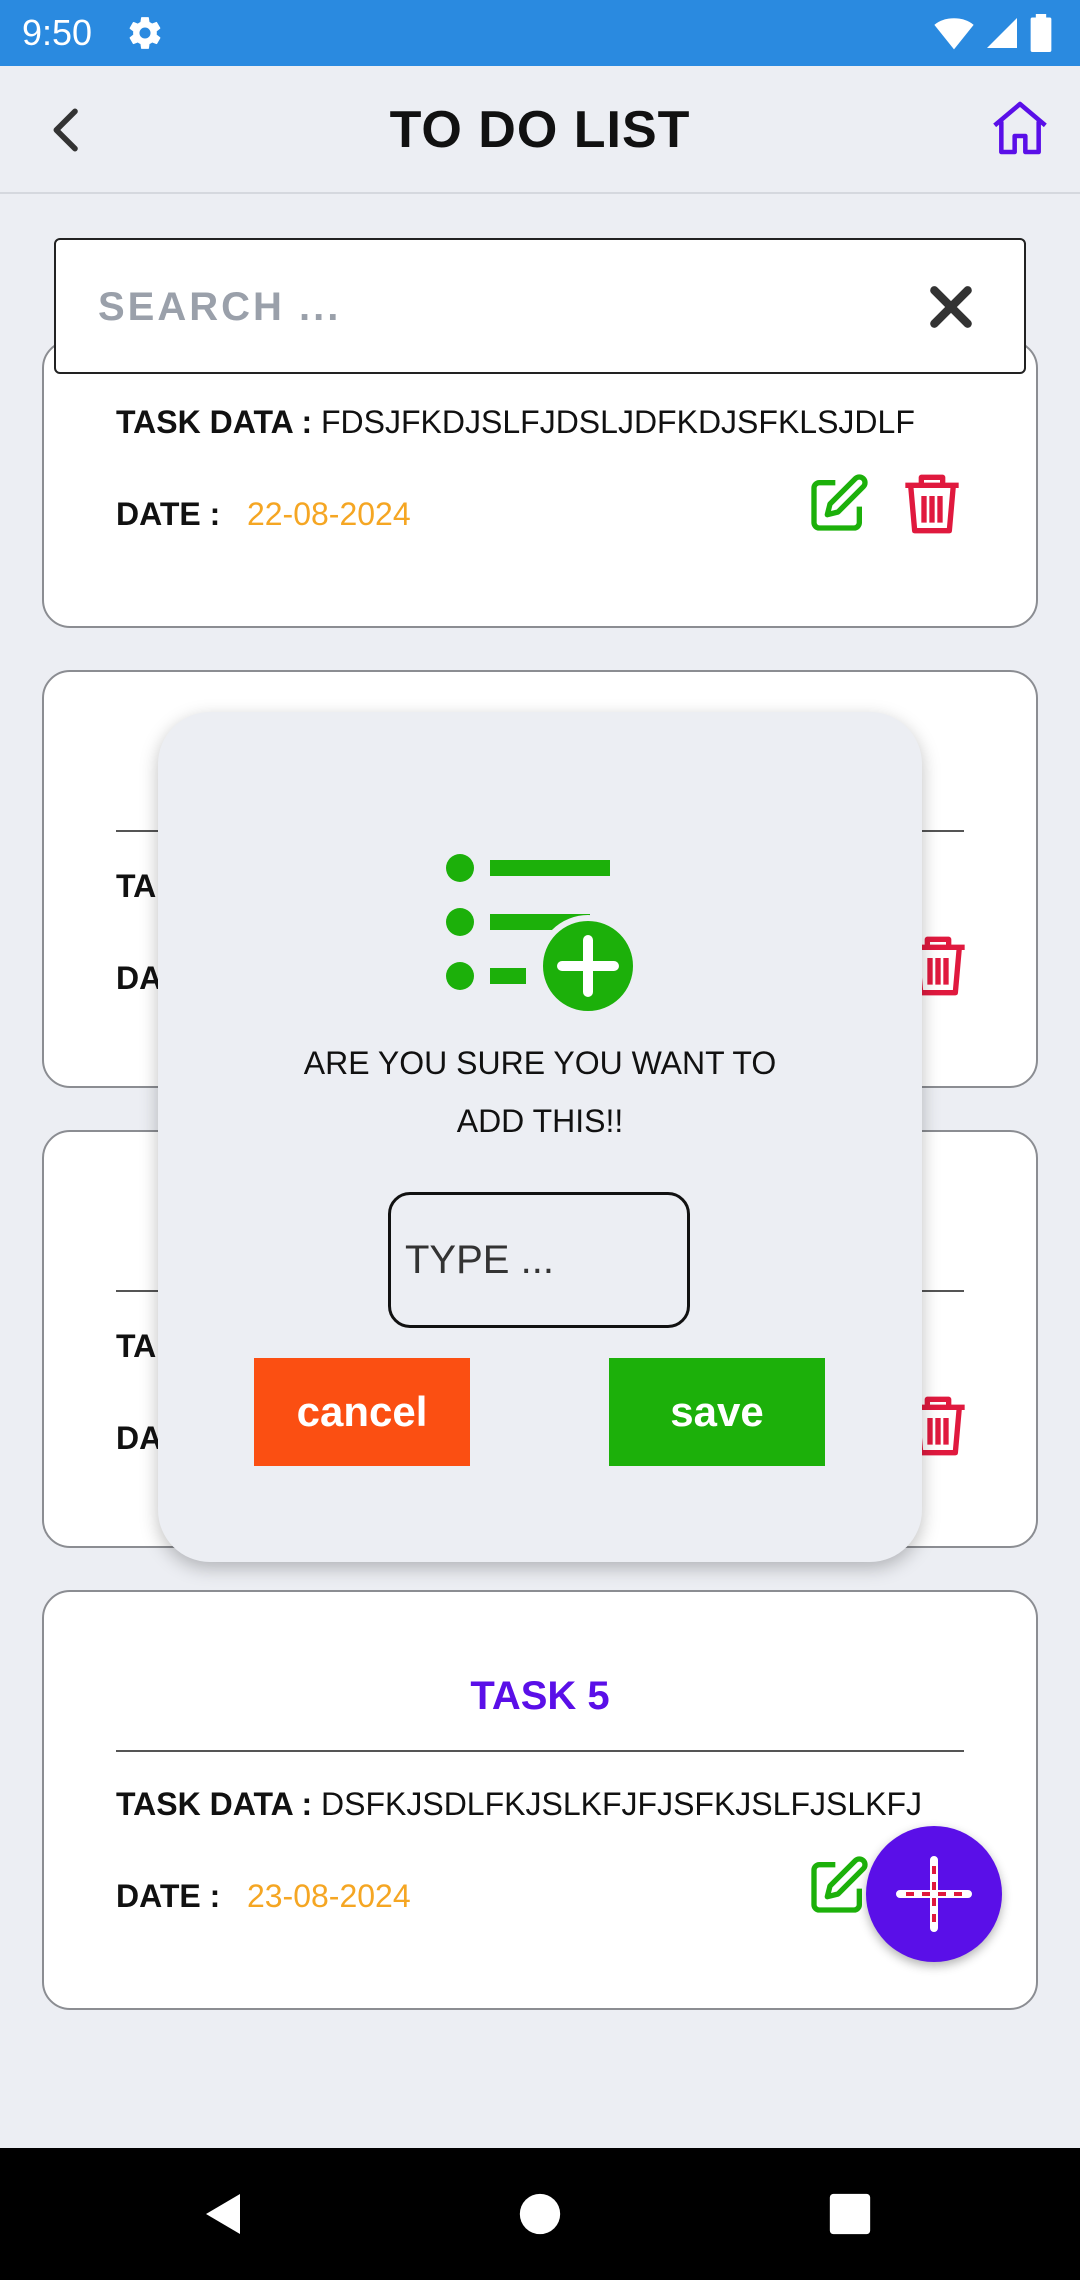  What do you see at coordinates (850, 2214) in the screenshot?
I see `nav-recents-icon` at bounding box center [850, 2214].